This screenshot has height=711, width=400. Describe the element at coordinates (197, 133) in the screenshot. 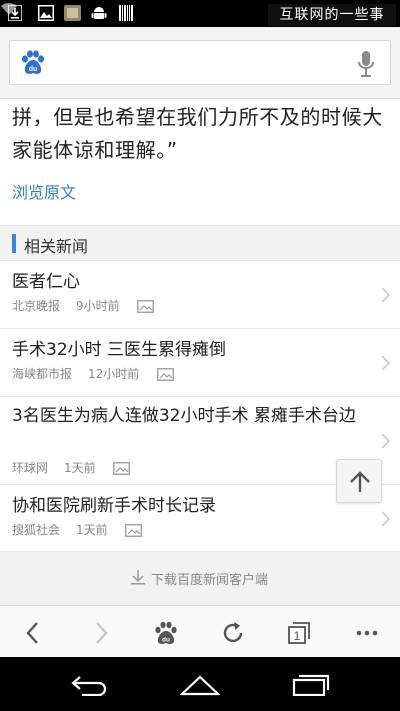

I see `article-text: 拼，但是也希望在我们力所不及的时候大家能体谅和理解。”` at that location.